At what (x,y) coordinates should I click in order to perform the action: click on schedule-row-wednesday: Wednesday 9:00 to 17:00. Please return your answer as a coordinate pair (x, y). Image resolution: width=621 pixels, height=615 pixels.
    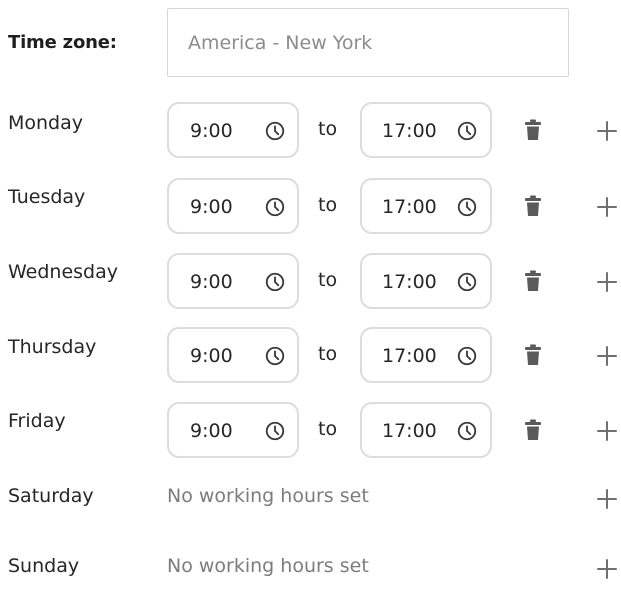
    Looking at the image, I should click on (310, 287).